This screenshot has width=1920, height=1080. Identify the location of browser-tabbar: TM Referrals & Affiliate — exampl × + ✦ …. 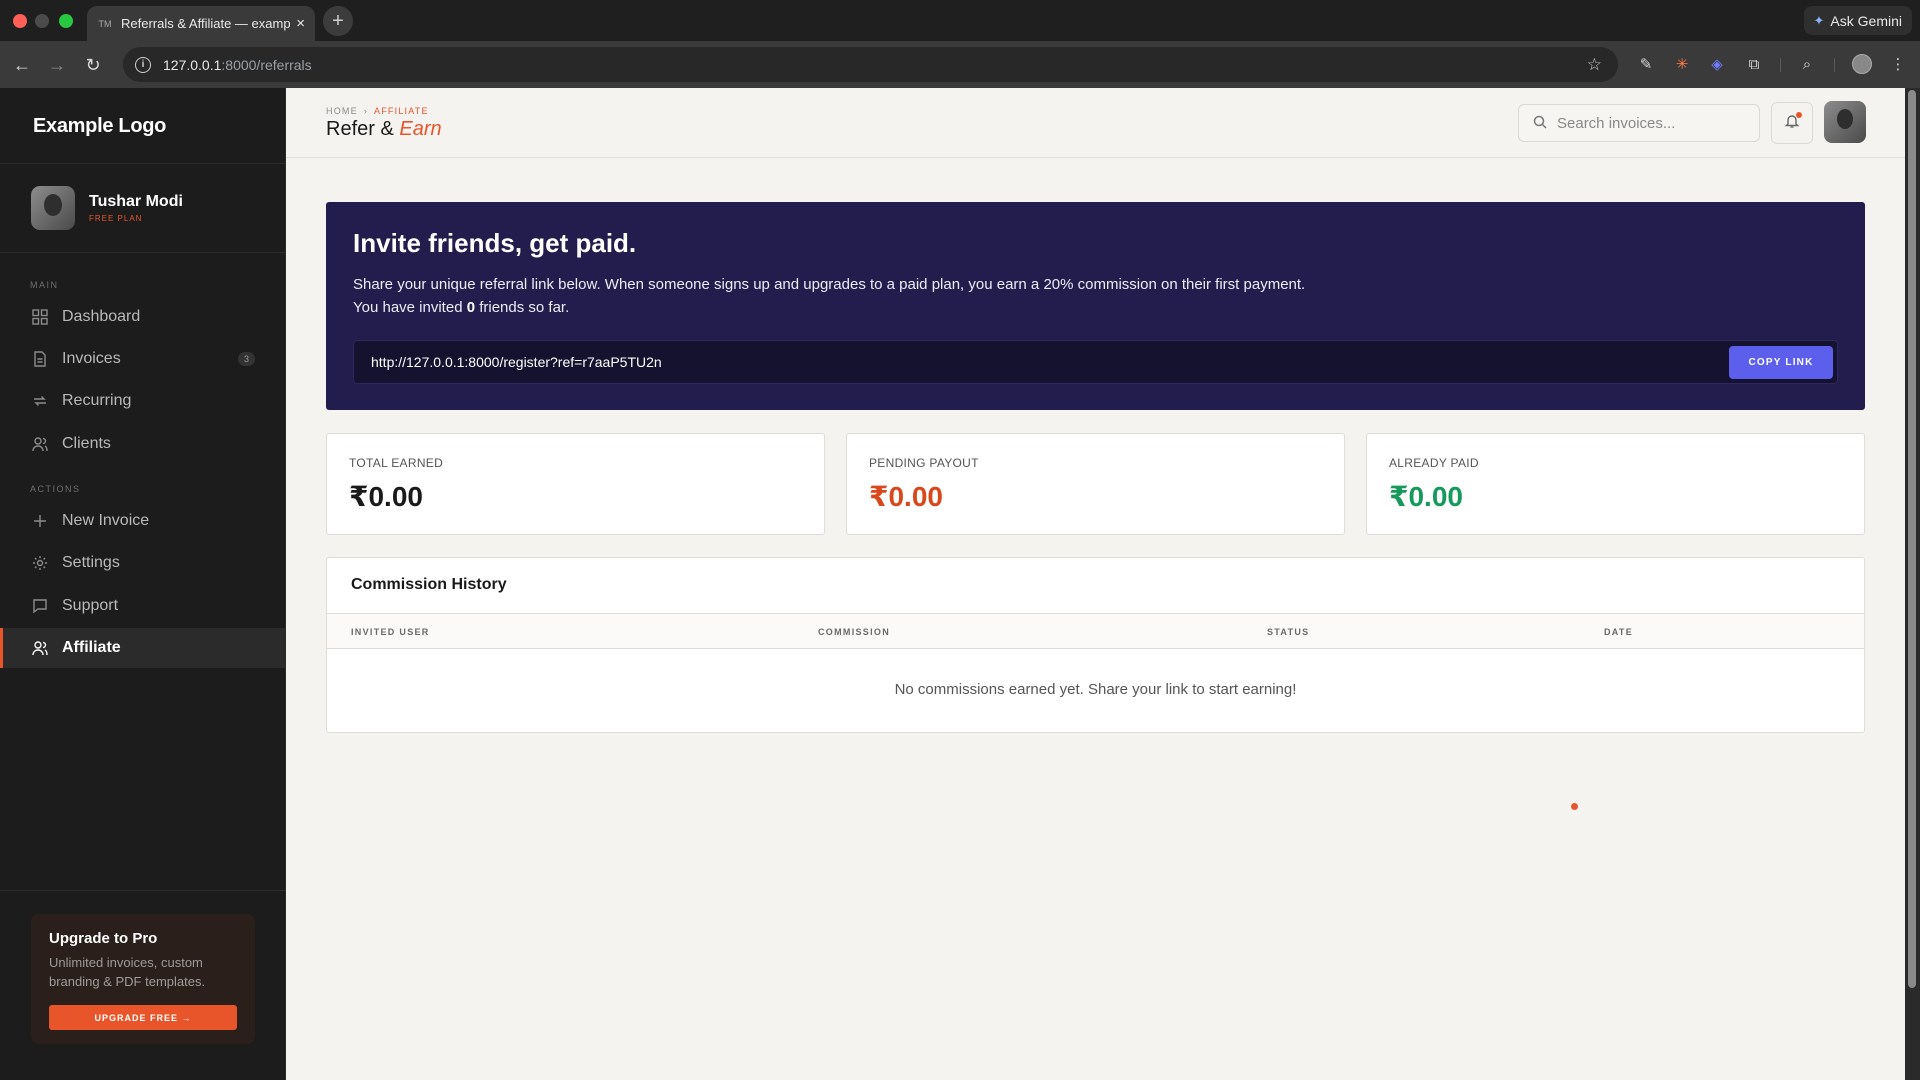
(960, 20).